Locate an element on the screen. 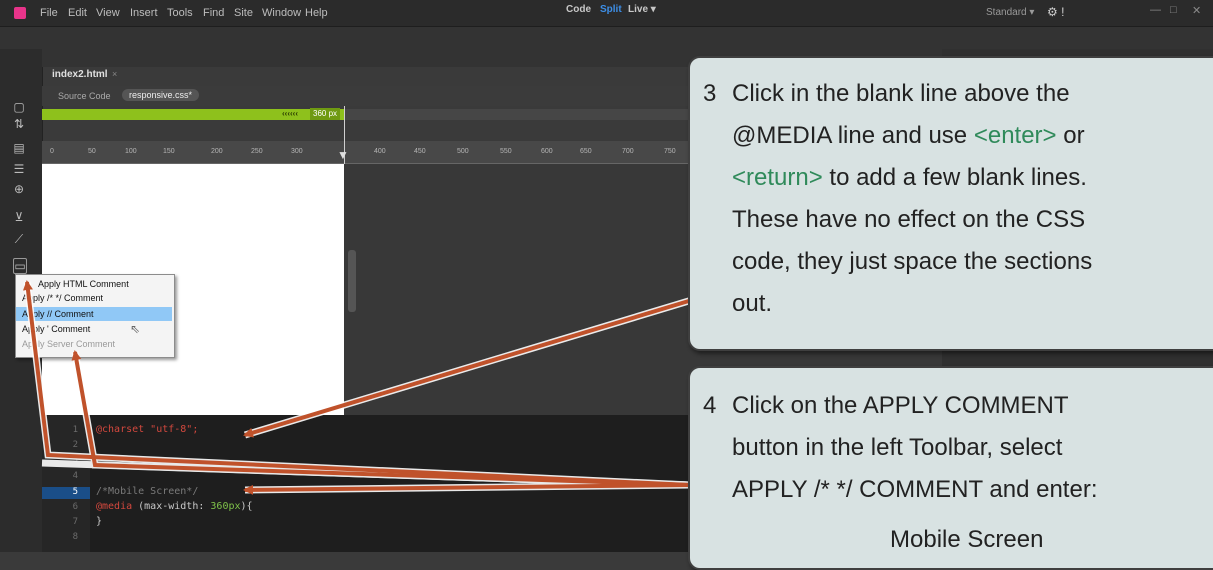 The width and height of the screenshot is (1213, 570). return-key-label: <return> is located at coordinates (777, 177).